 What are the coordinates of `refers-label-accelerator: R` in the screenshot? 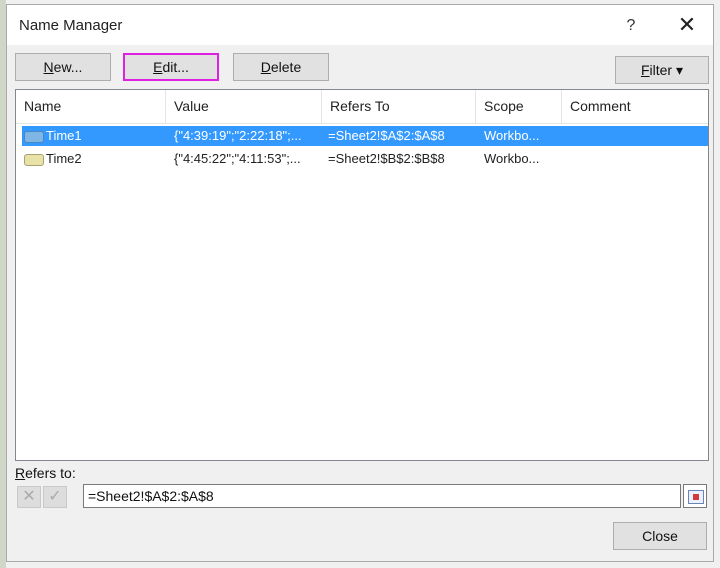 It's located at (20, 473).